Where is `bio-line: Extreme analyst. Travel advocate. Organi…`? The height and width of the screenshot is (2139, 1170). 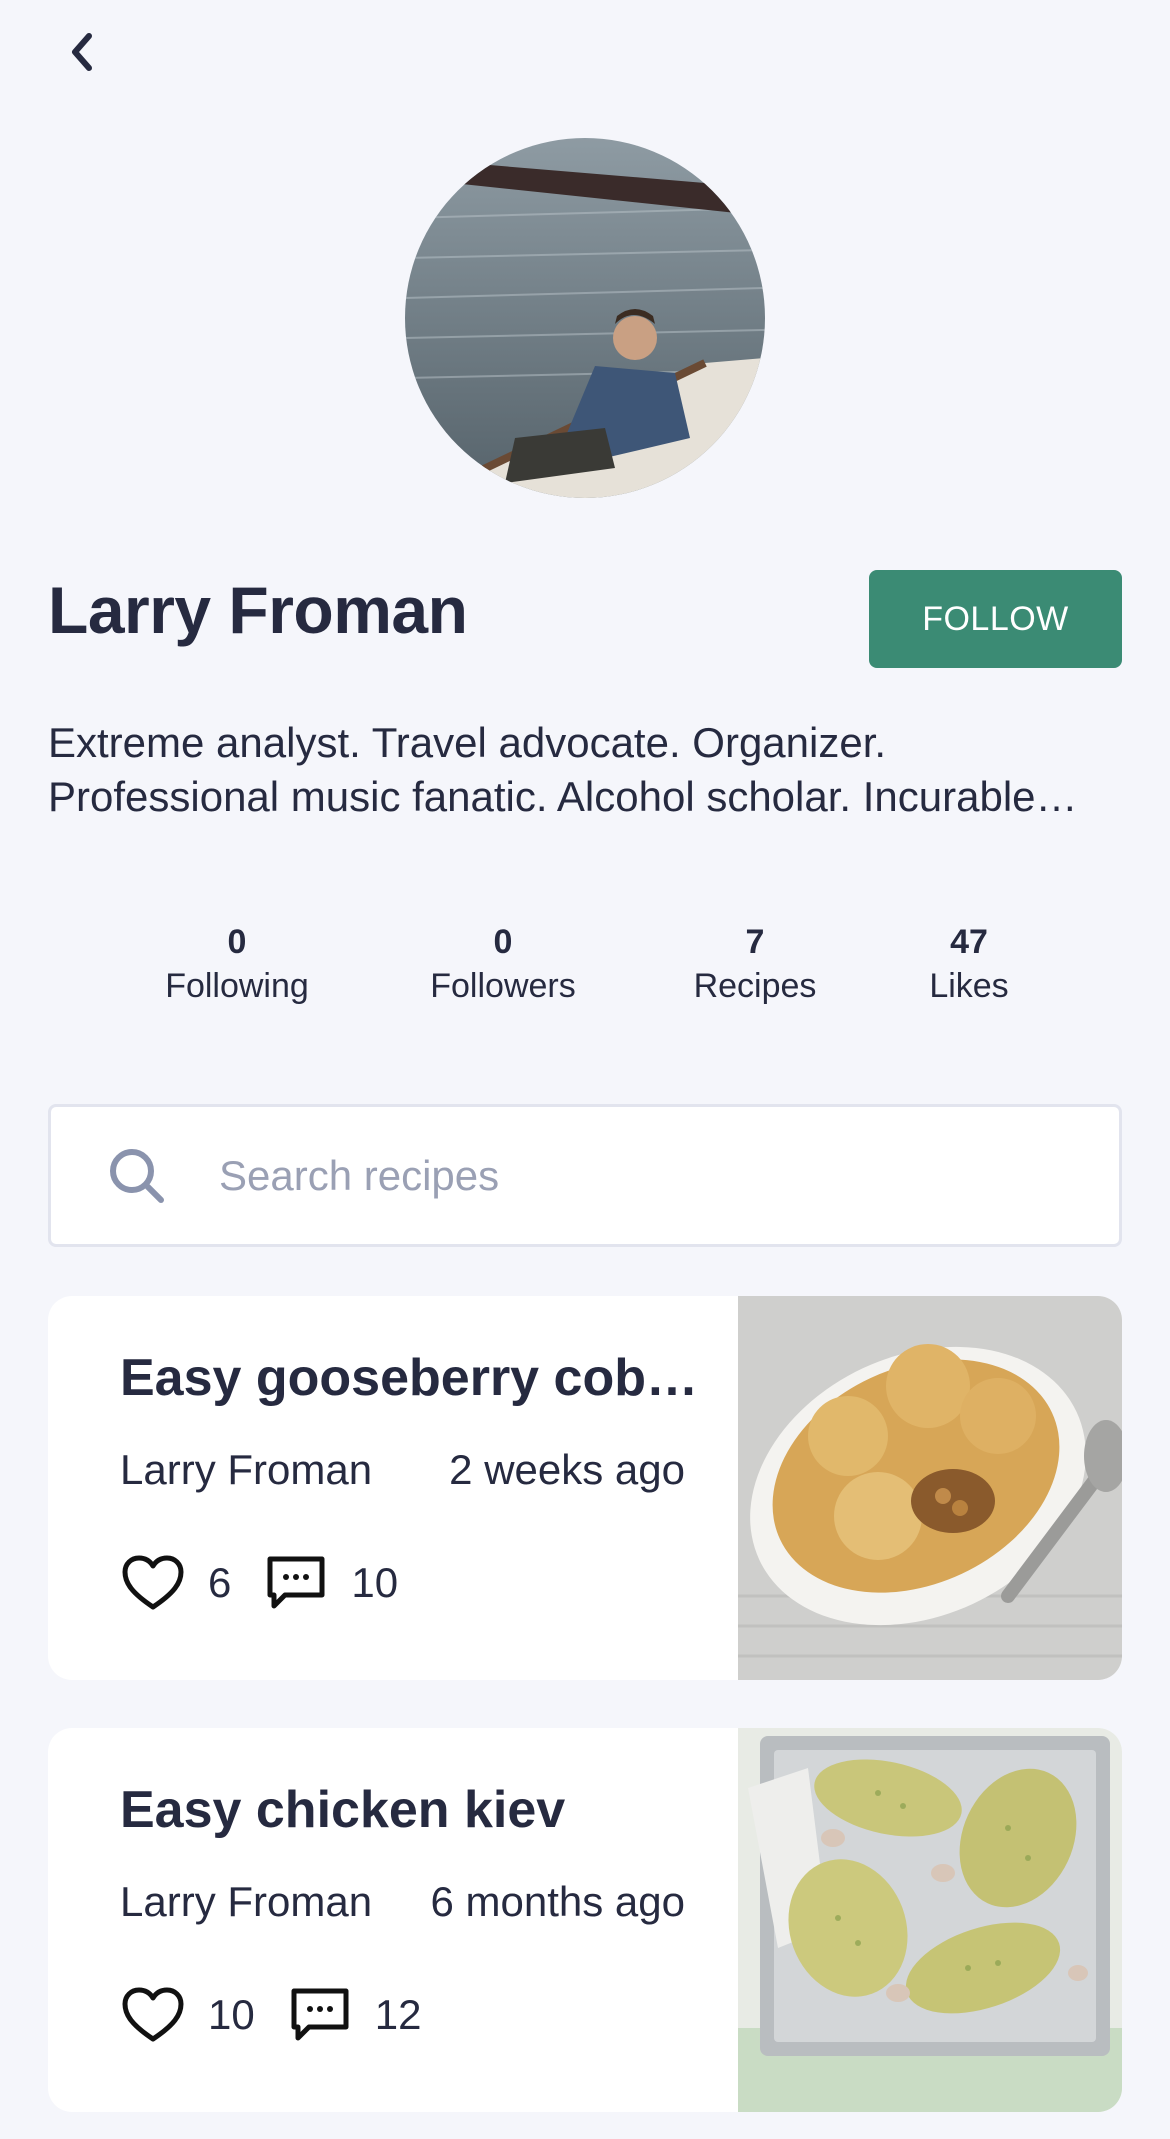
bio-line: Extreme analyst. Travel advocate. Organi… is located at coordinates (467, 742).